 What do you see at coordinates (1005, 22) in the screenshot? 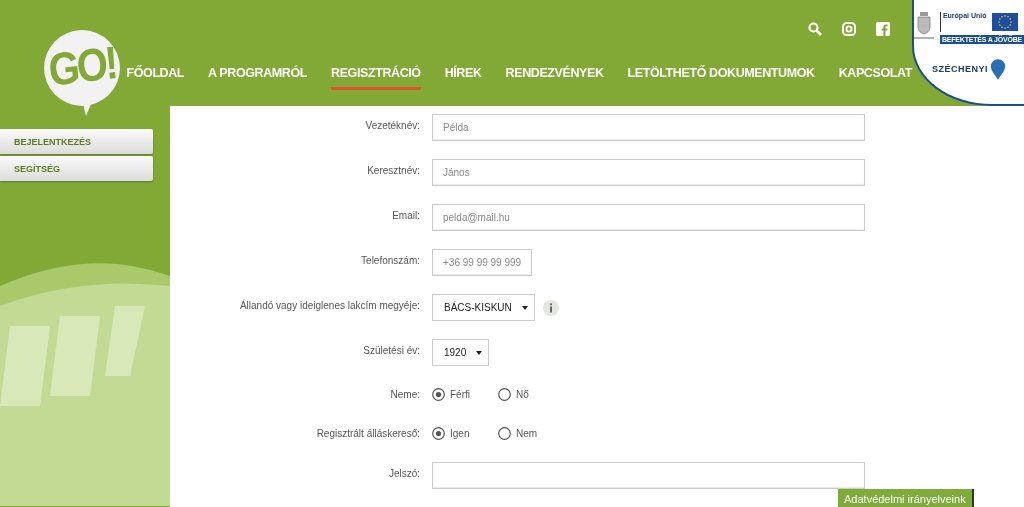
I see `eu-flag-icon` at bounding box center [1005, 22].